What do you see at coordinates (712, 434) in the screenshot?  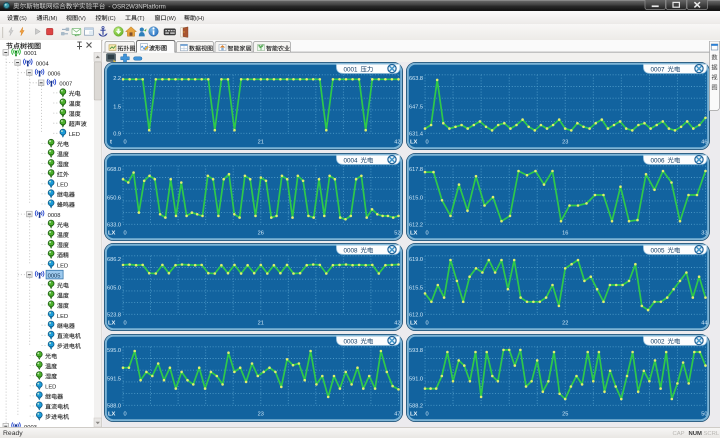 I see `svg-text: SCRL` at bounding box center [712, 434].